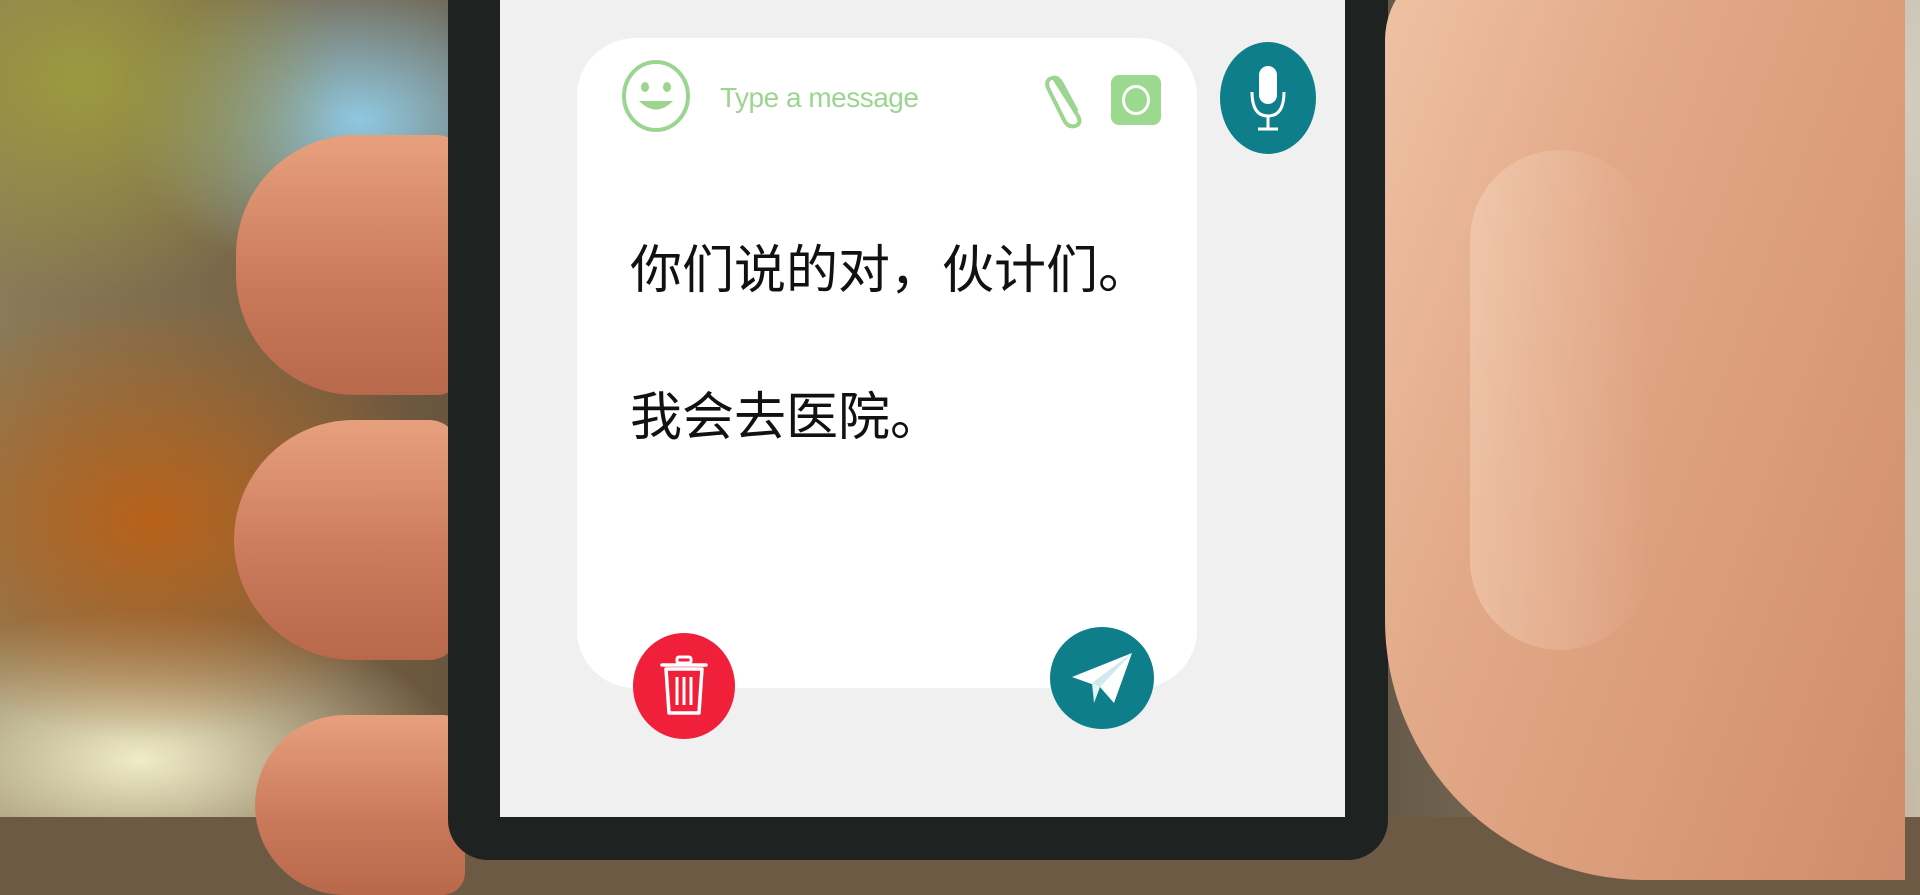 The image size is (1920, 895). I want to click on left-finger-bottom, so click(360, 805).